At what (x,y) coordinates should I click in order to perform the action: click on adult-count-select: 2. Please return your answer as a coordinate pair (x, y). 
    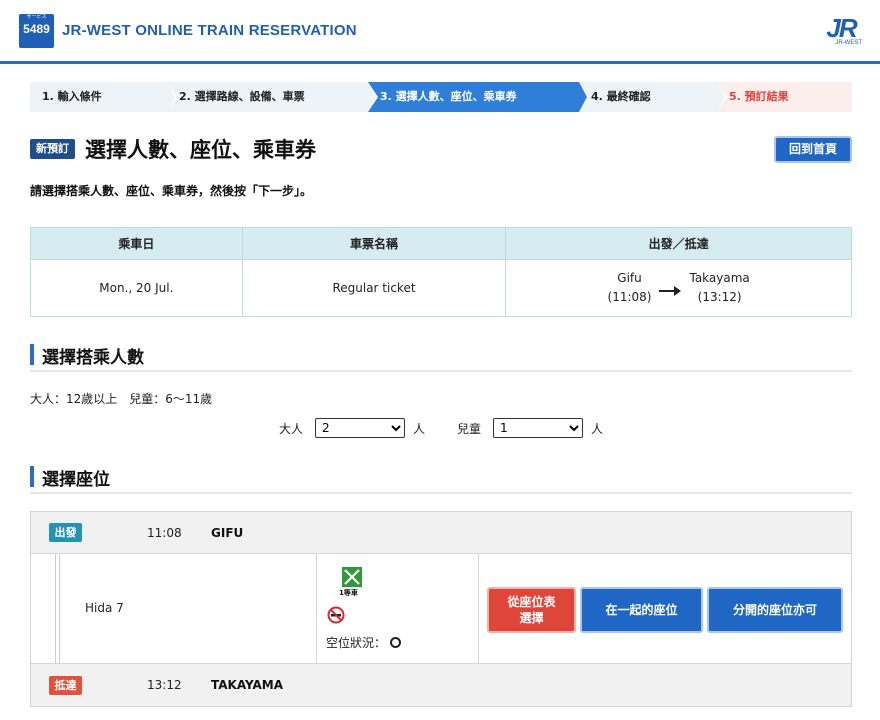
    Looking at the image, I should click on (360, 428).